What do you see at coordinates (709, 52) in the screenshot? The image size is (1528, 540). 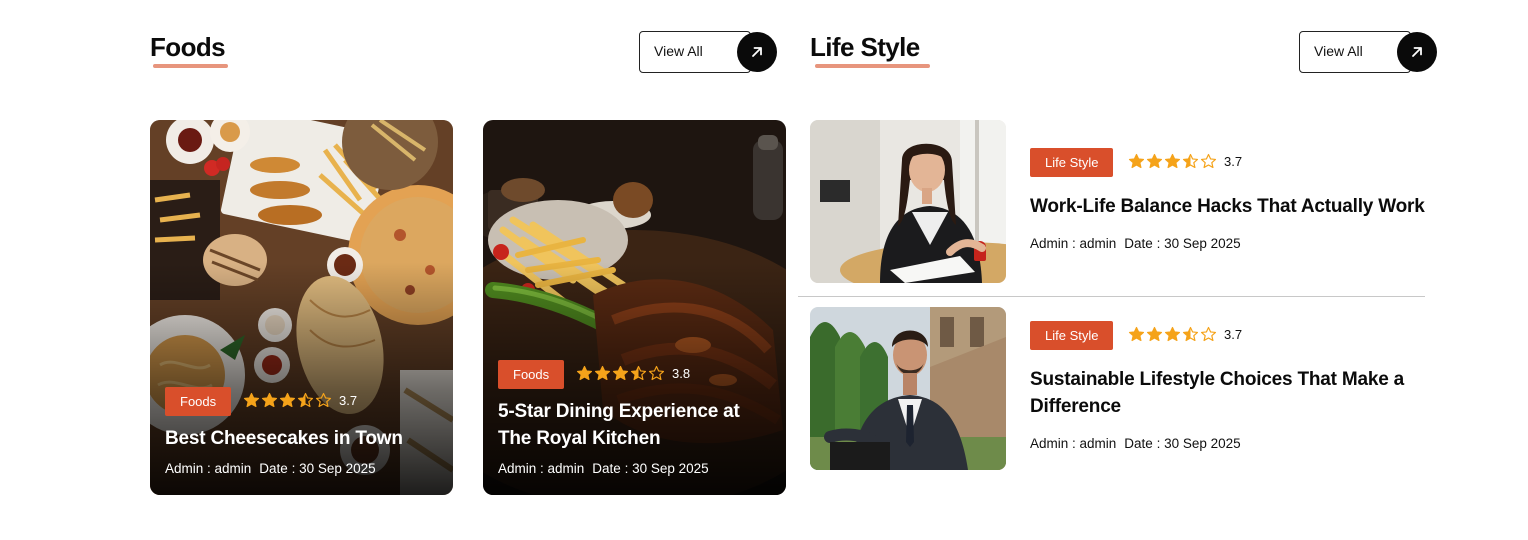 I see `foods-view-all-button: View All` at bounding box center [709, 52].